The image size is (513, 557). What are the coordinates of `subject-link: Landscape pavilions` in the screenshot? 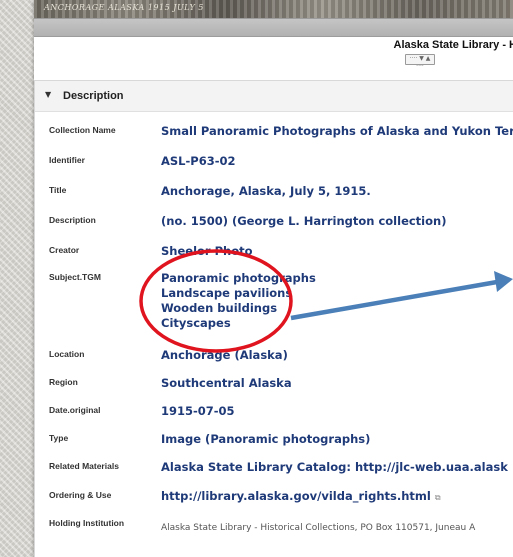 It's located at (238, 293).